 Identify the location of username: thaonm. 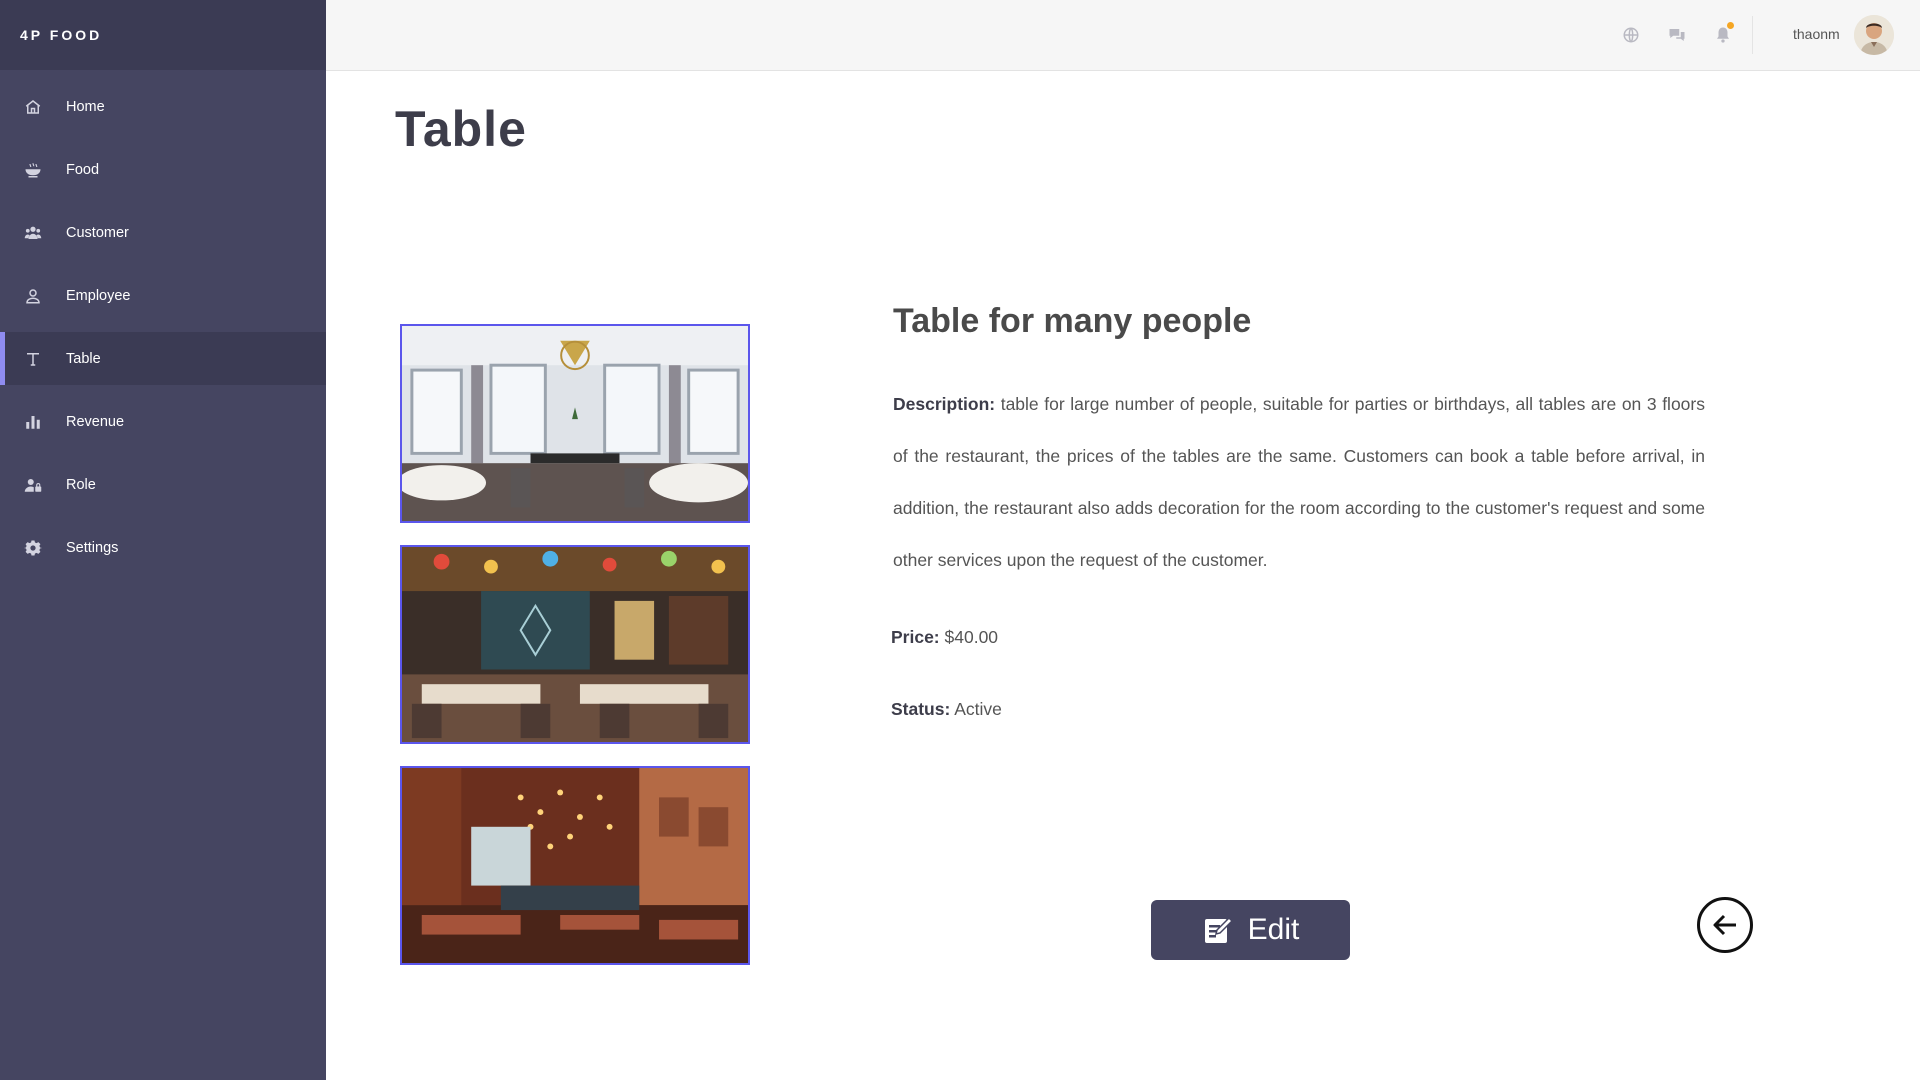
(1816, 34).